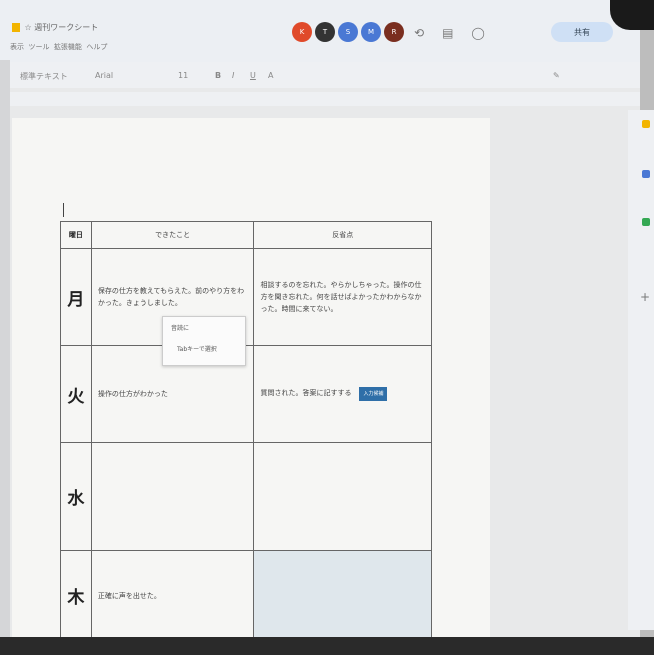 The height and width of the screenshot is (655, 654). I want to click on cell-text: 質問された。答案に記すする 入力候補, so click(342, 394).